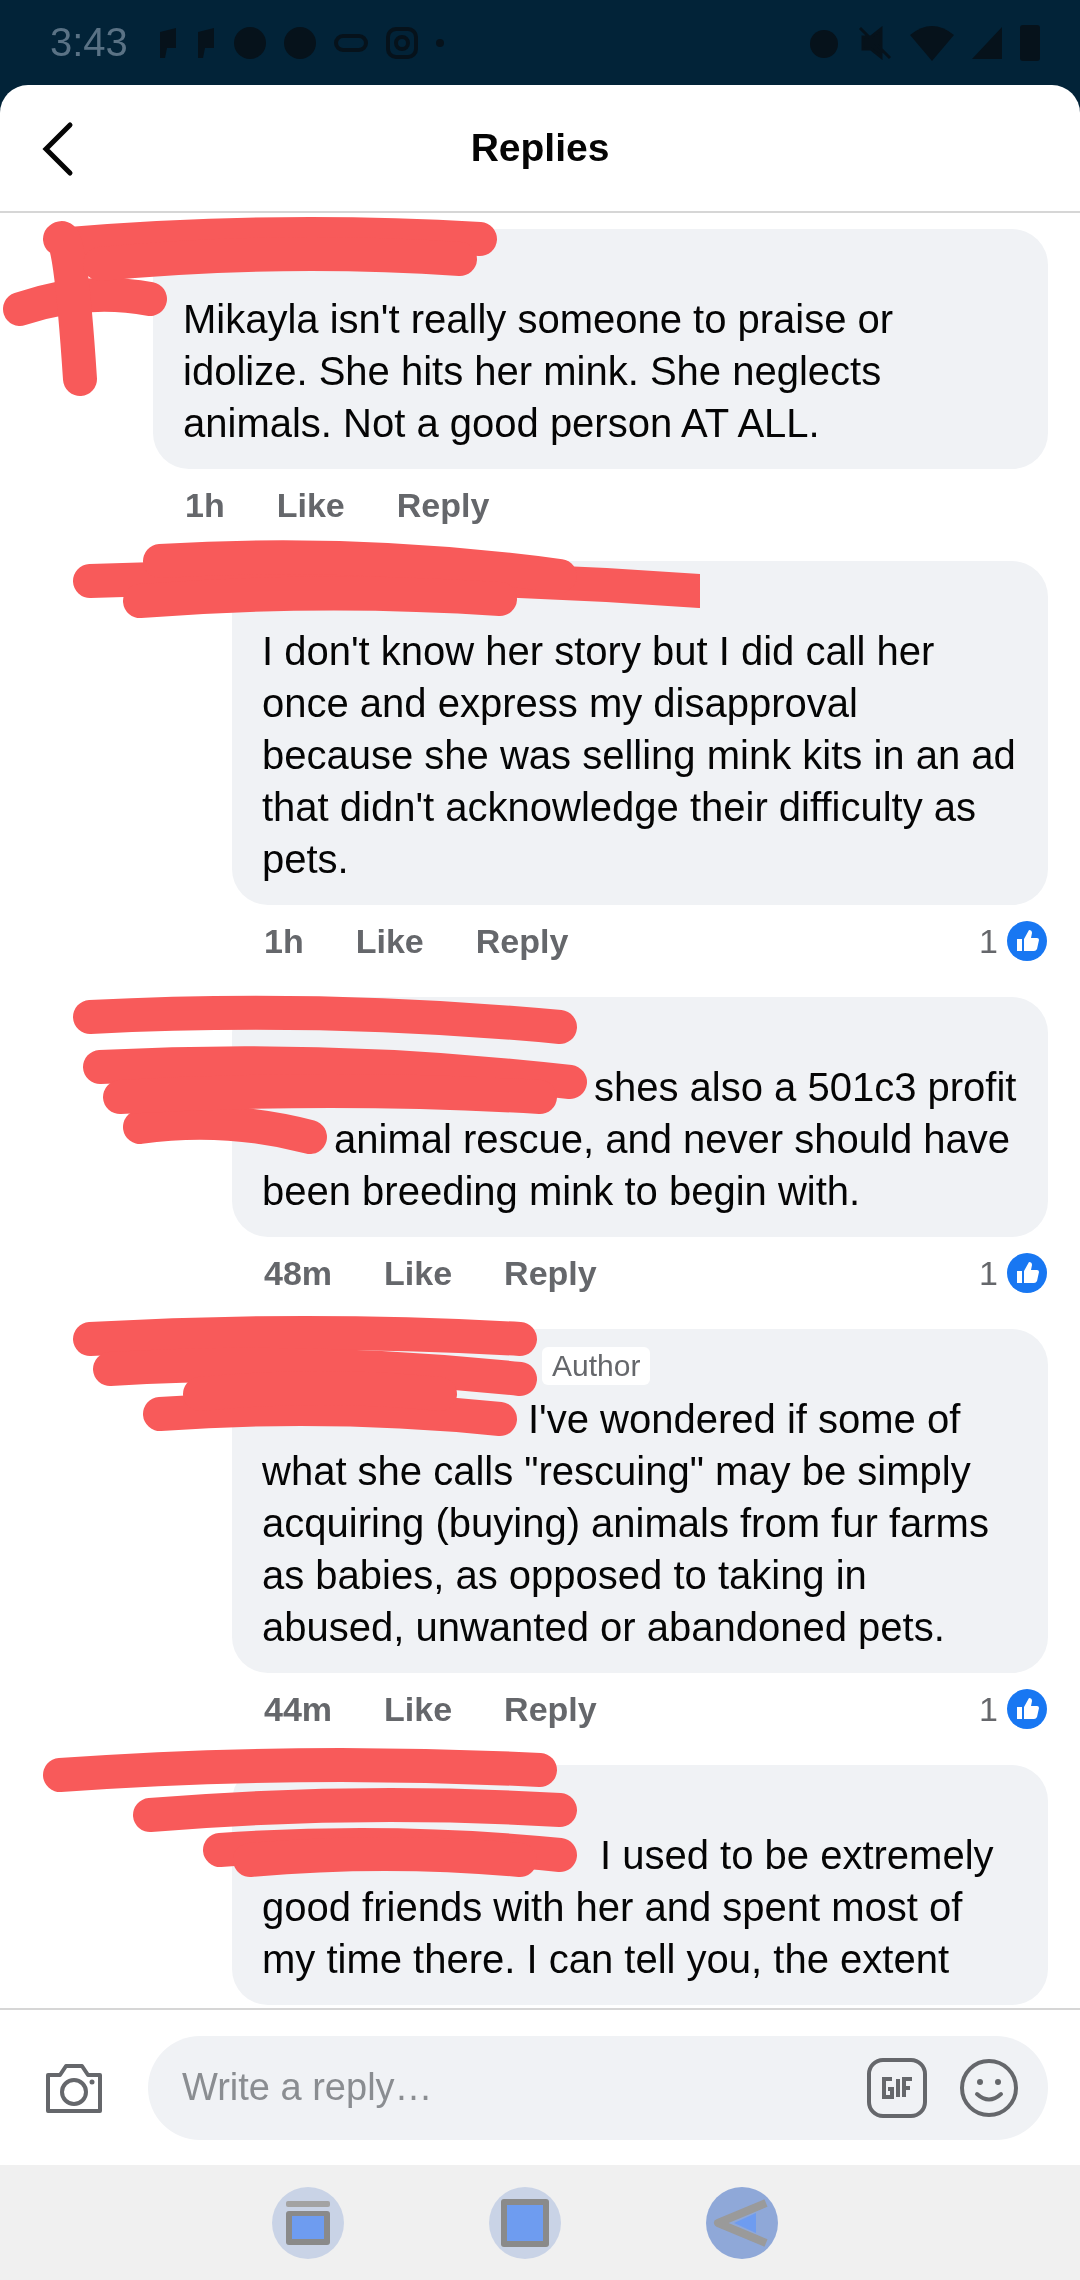  Describe the element at coordinates (308, 2222) in the screenshot. I see `recent-apps-icon` at that location.